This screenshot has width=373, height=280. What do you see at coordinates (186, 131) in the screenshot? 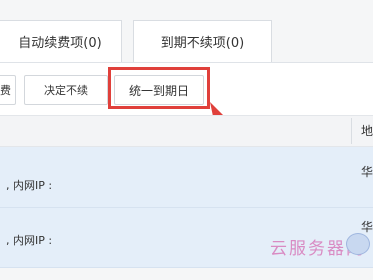
I see `table-header` at bounding box center [186, 131].